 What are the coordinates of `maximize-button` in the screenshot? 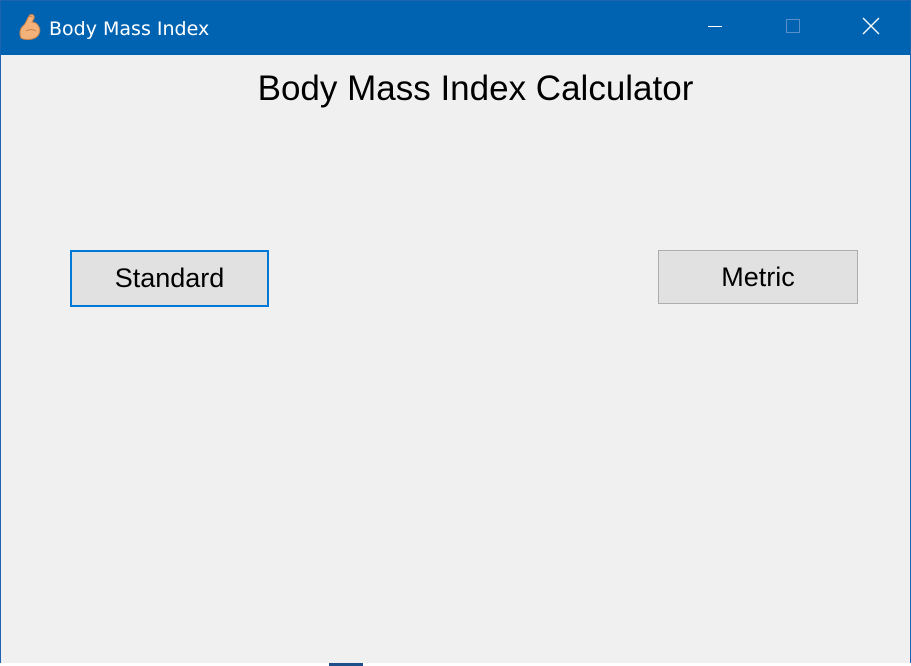 It's located at (793, 28).